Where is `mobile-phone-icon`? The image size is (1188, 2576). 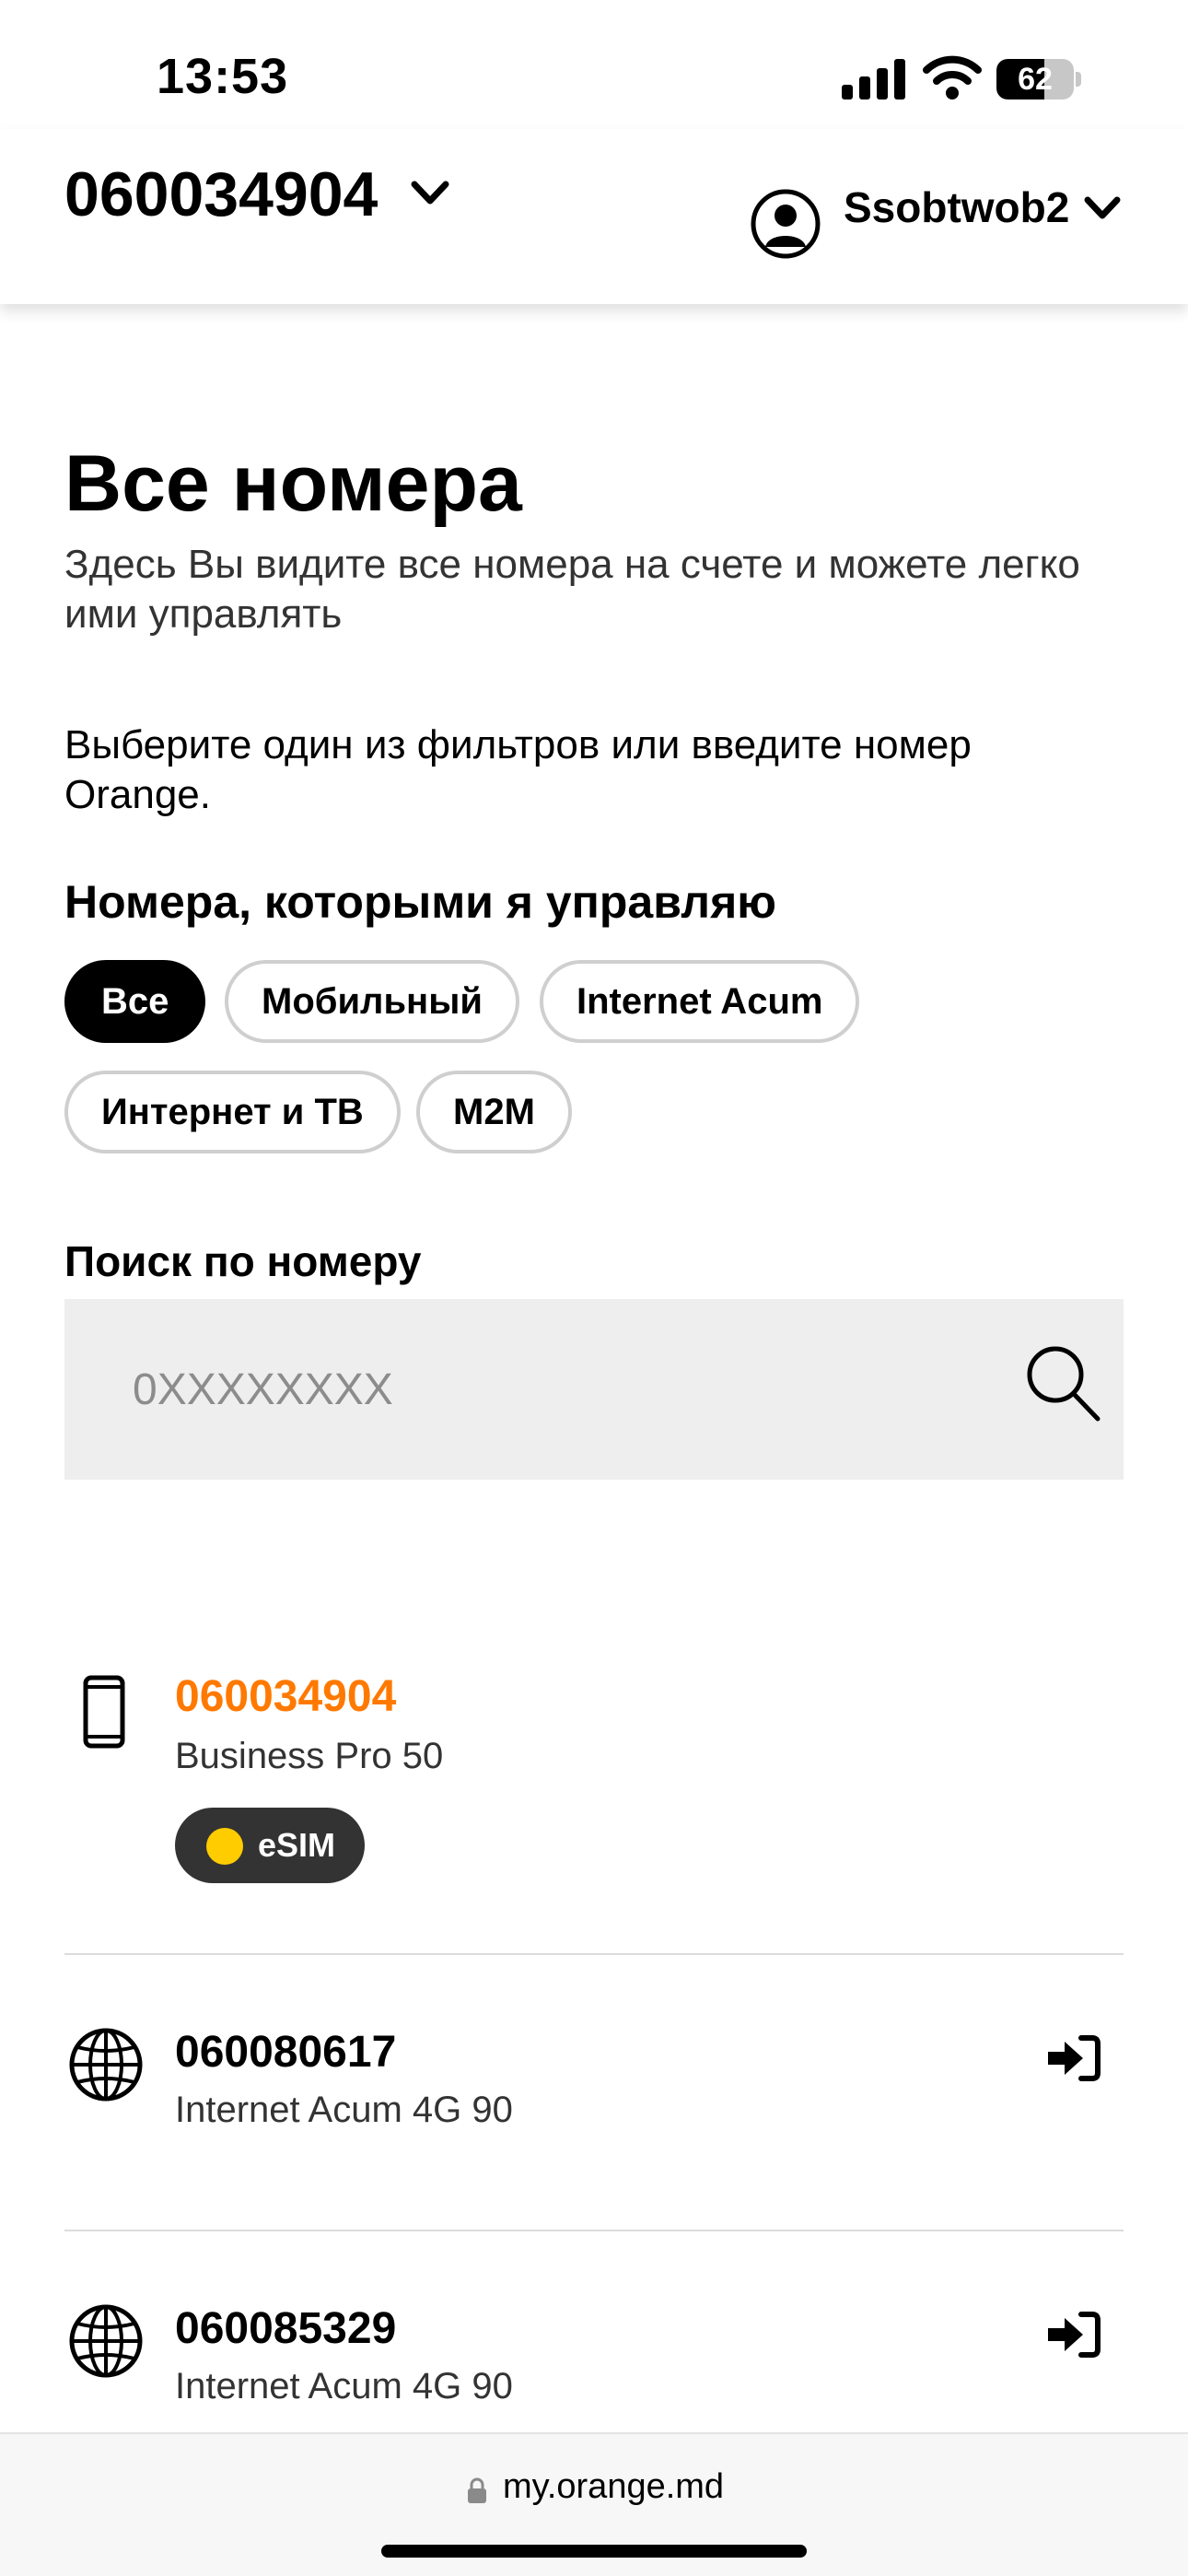
mobile-phone-icon is located at coordinates (104, 1712).